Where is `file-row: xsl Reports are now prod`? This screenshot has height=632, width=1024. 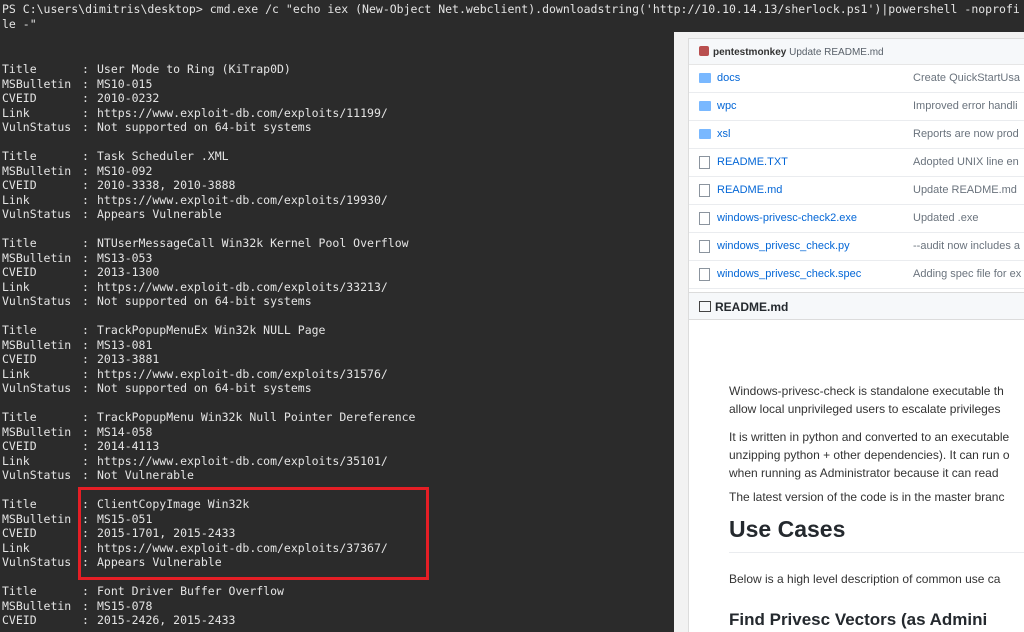 file-row: xsl Reports are now prod is located at coordinates (856, 135).